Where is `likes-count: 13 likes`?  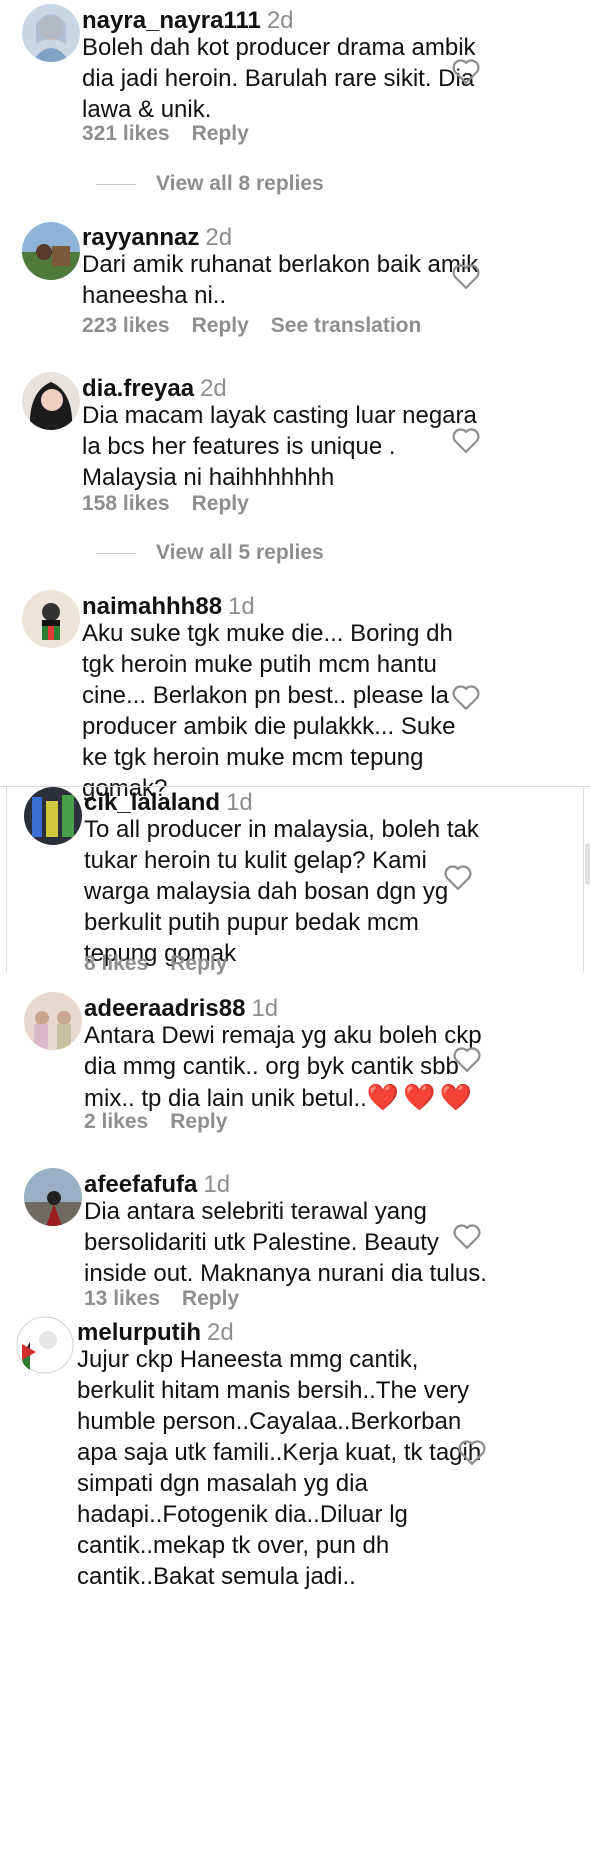
likes-count: 13 likes is located at coordinates (122, 1298).